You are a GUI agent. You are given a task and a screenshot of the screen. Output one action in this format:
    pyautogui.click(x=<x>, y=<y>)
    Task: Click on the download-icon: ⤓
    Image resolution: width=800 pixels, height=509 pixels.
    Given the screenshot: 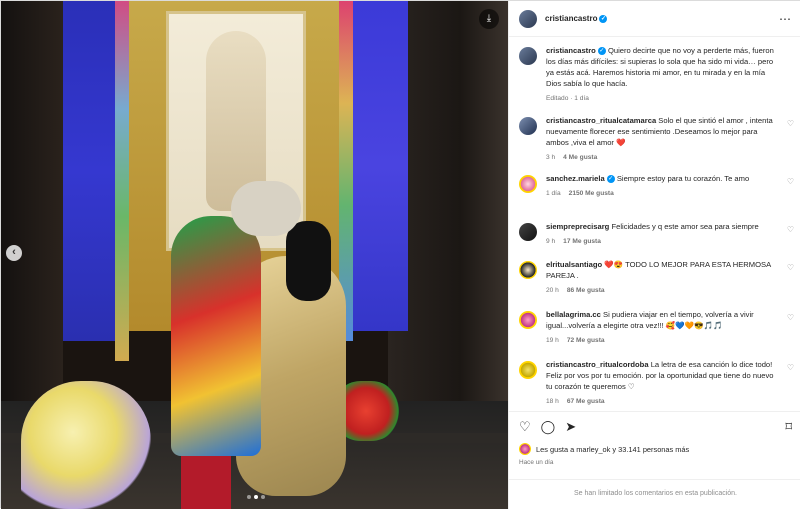 What is the action you would take?
    pyautogui.click(x=489, y=19)
    